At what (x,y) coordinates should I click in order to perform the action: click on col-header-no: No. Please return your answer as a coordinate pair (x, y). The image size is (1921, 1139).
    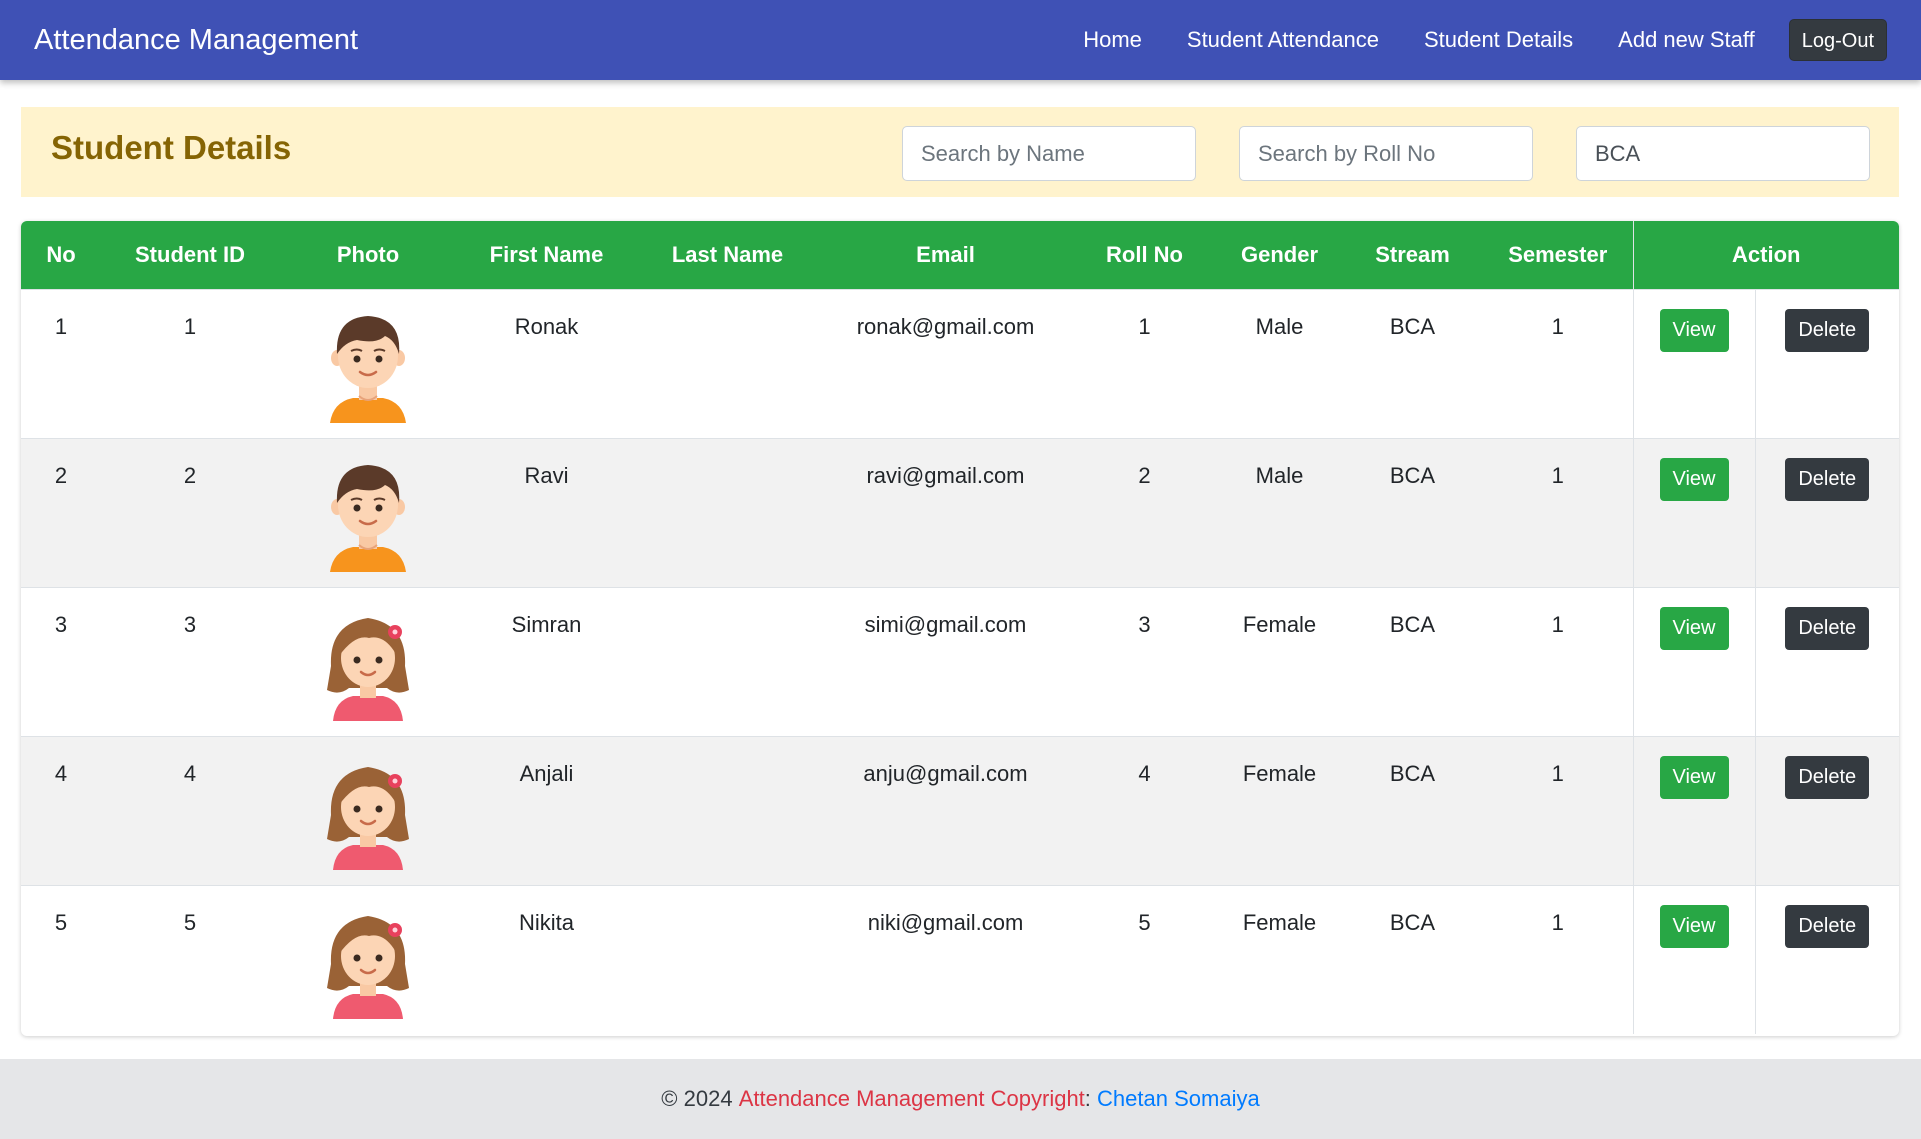
    Looking at the image, I should click on (61, 254).